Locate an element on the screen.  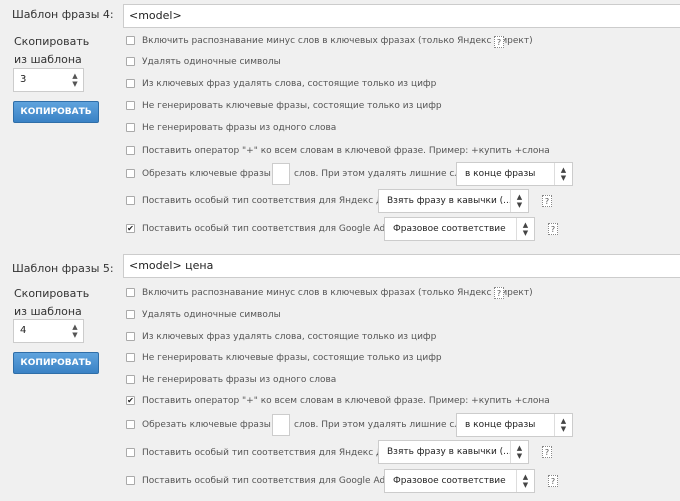
copy-from-value: 3 is located at coordinates (23, 79).